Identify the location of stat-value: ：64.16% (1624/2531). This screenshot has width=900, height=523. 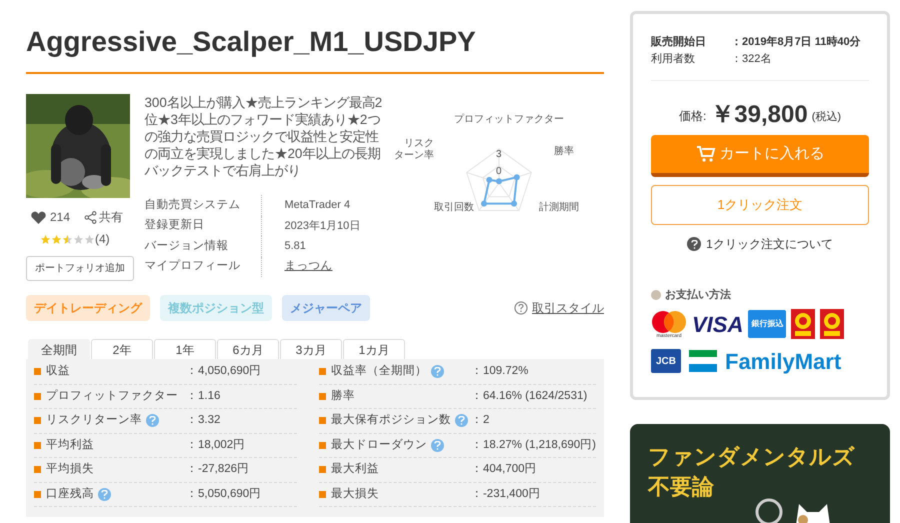
(529, 396).